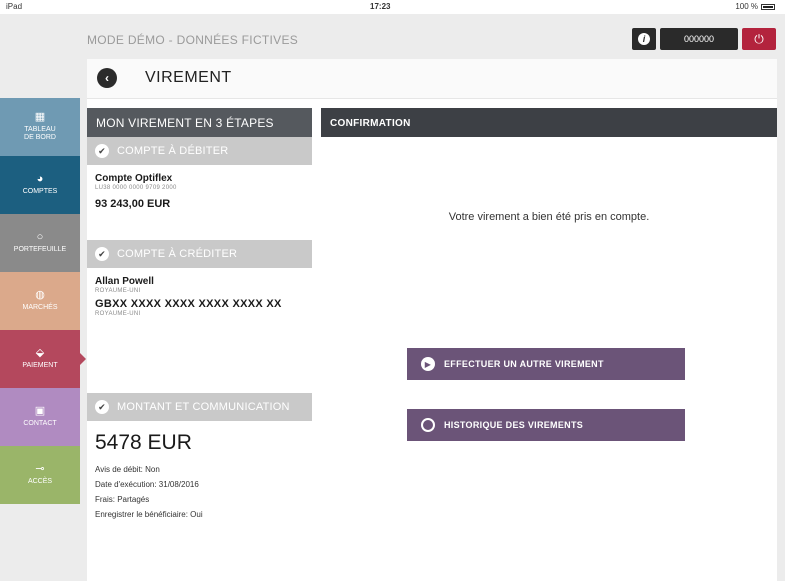 The width and height of the screenshot is (785, 581). I want to click on demo-mode-label: MODE DÉMO - DONNÉES FICTIVES, so click(193, 40).